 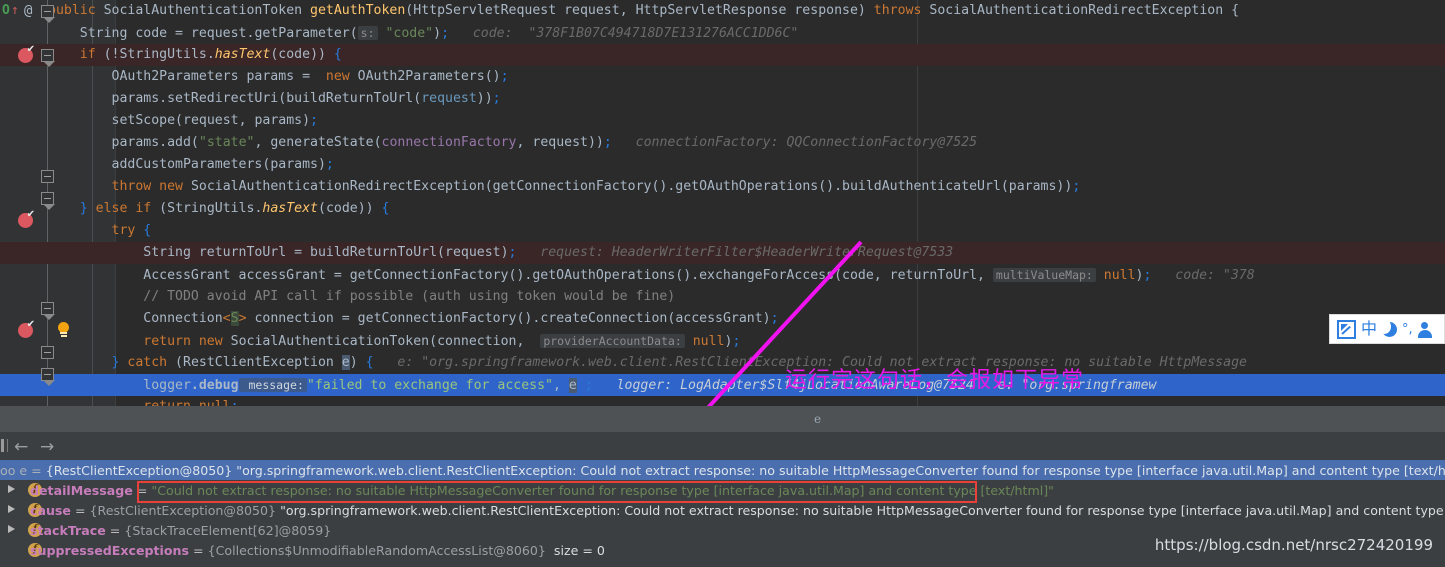 I want to click on code-line-text: try {, so click(x=100, y=230).